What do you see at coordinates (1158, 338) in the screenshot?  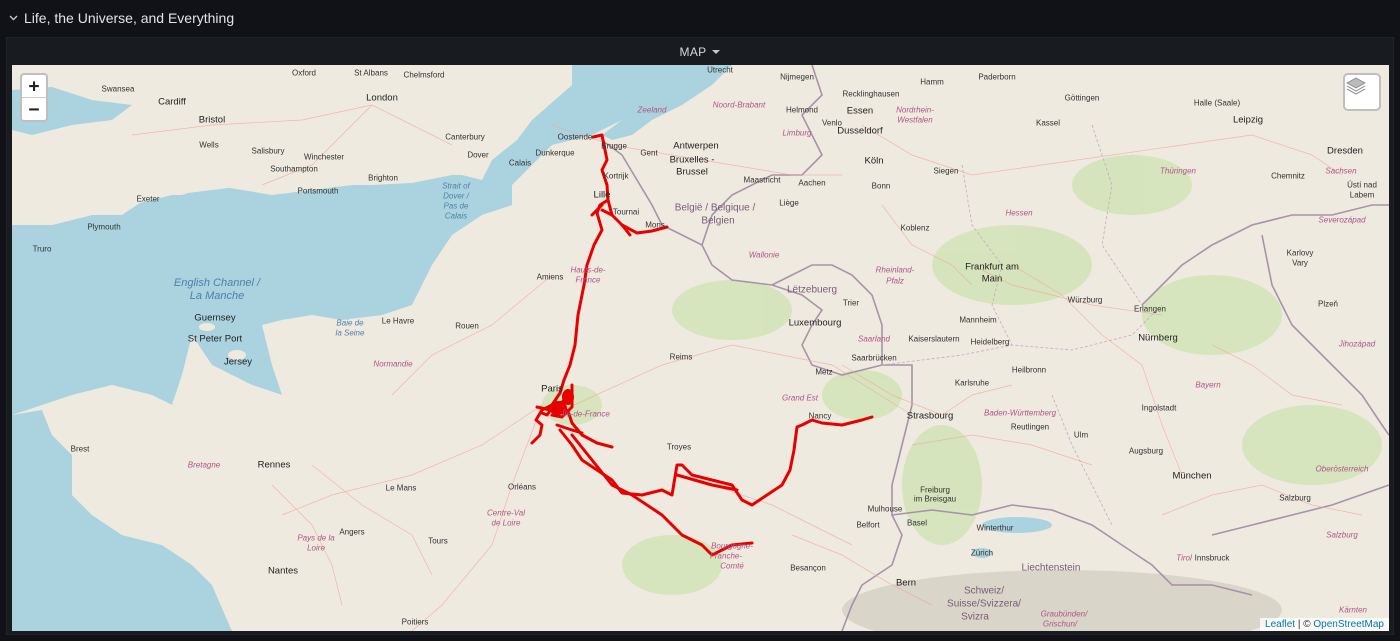 I see `label-nurnberg: Nürnberg` at bounding box center [1158, 338].